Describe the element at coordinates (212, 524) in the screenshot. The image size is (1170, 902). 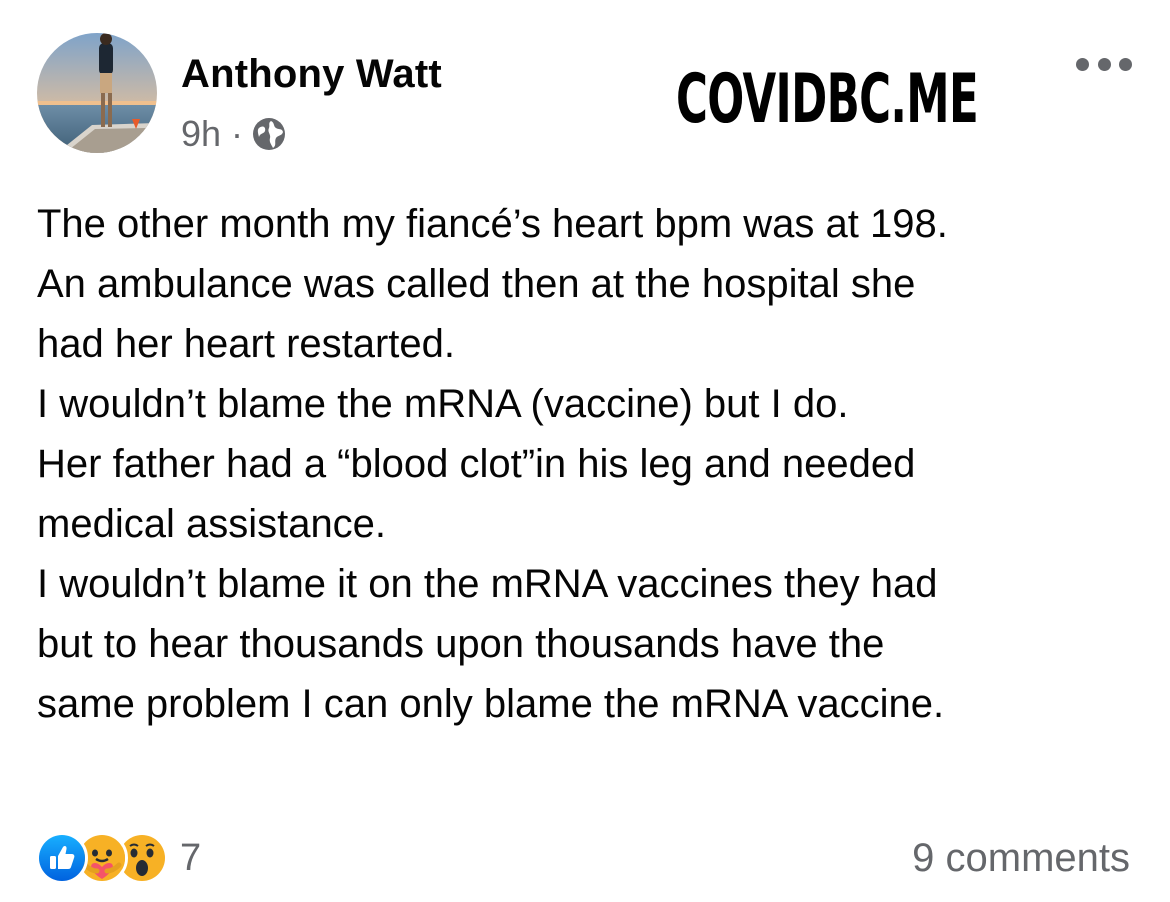
I see `post-line: medical assistance.` at that location.